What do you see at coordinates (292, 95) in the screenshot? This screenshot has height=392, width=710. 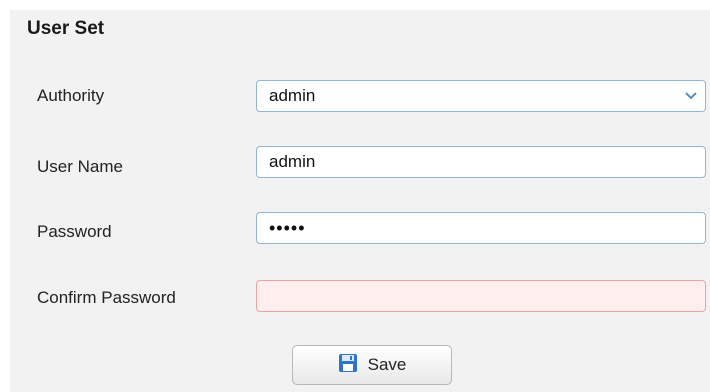 I see `authority-value: admin` at bounding box center [292, 95].